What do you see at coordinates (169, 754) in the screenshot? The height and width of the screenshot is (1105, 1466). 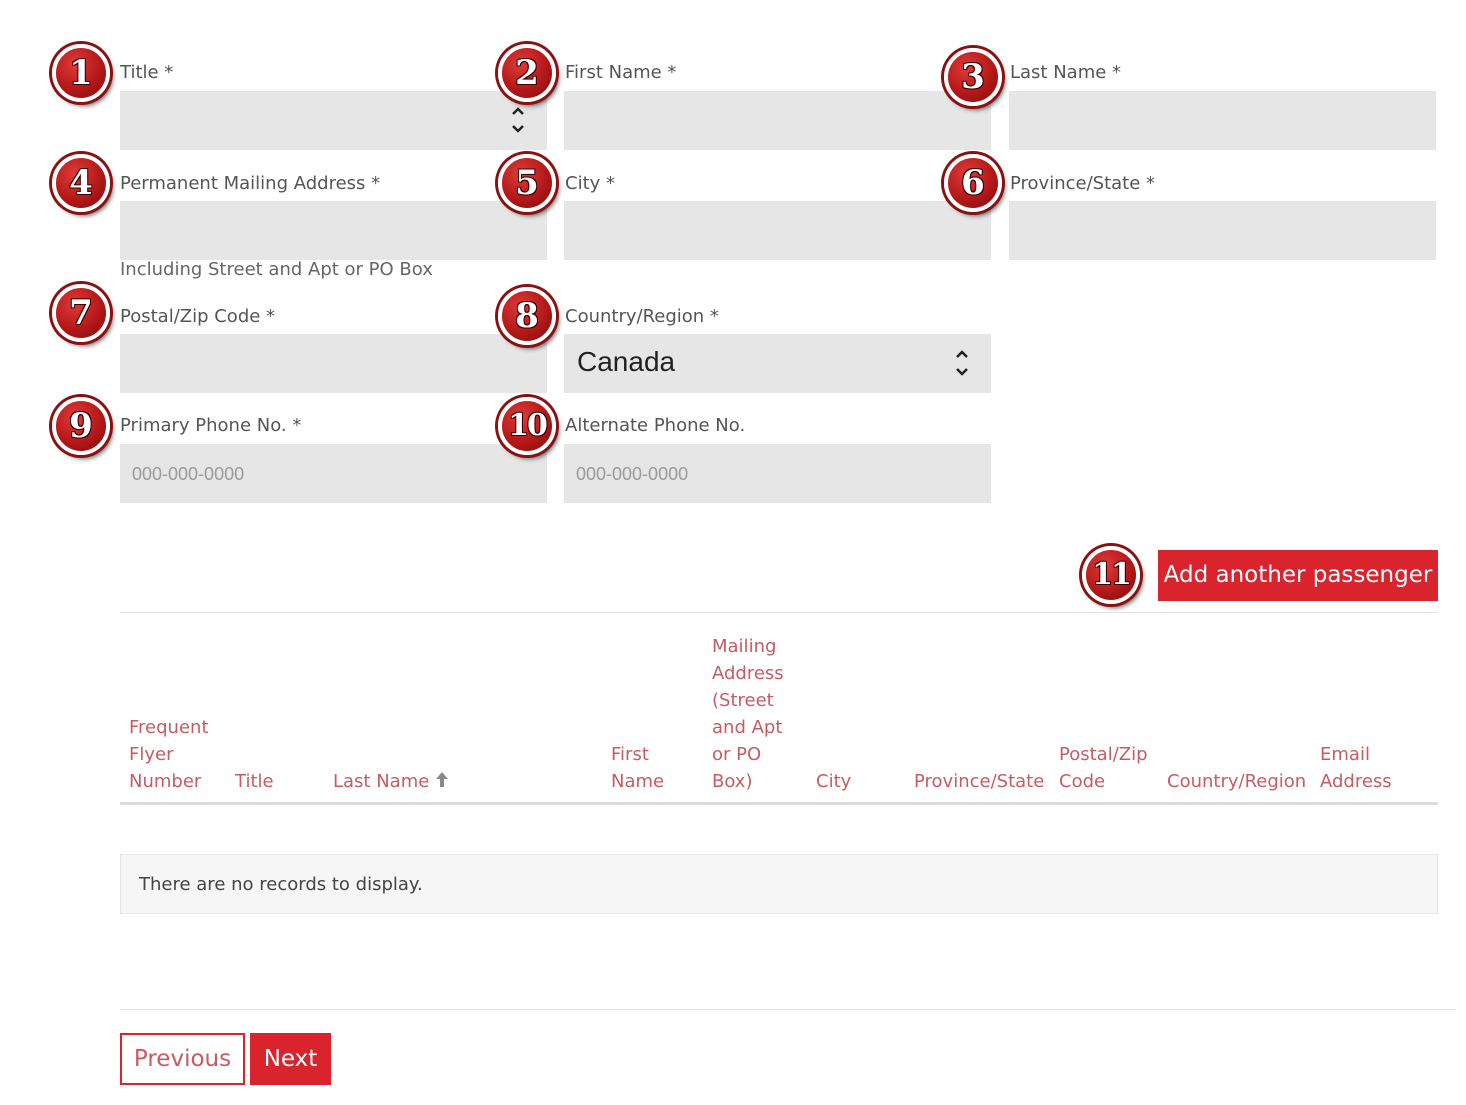 I see `th-frequent-flyer: Frequent Flyer Number` at bounding box center [169, 754].